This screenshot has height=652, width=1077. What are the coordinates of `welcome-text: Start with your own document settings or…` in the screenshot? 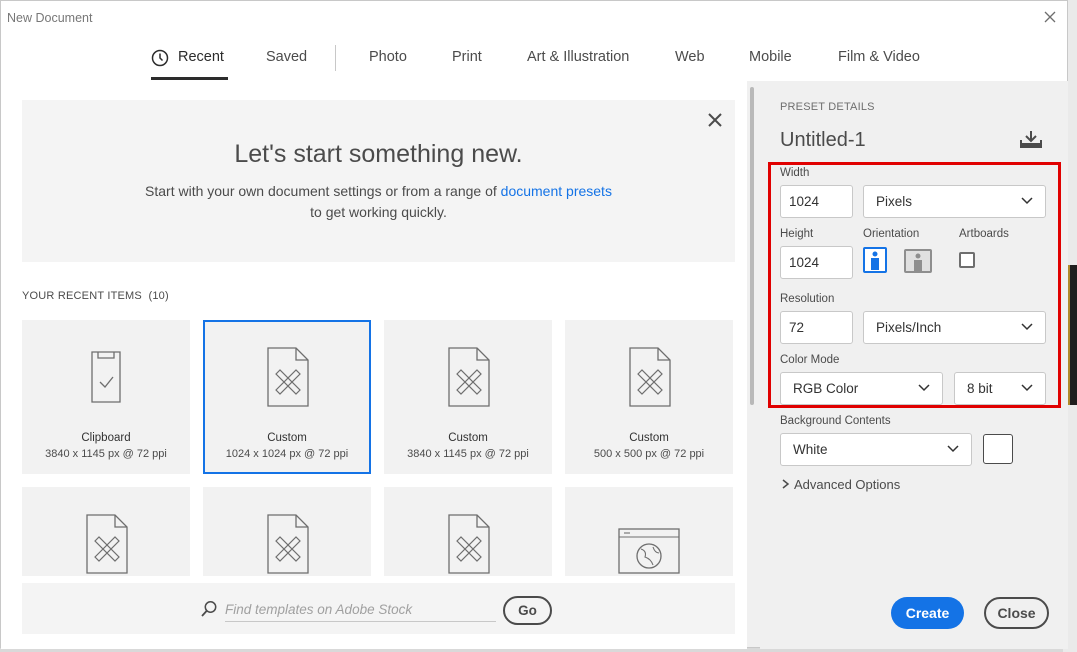 It's located at (378, 202).